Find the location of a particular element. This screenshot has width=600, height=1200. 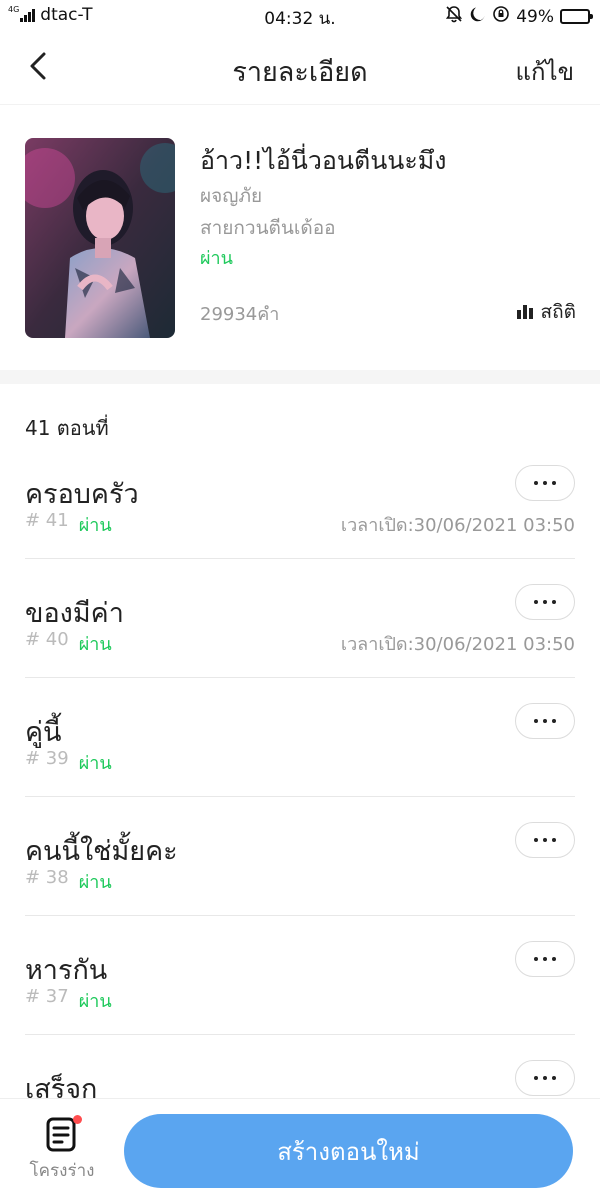

chapter-meta: # 37 ผ่าน is located at coordinates (68, 1000).